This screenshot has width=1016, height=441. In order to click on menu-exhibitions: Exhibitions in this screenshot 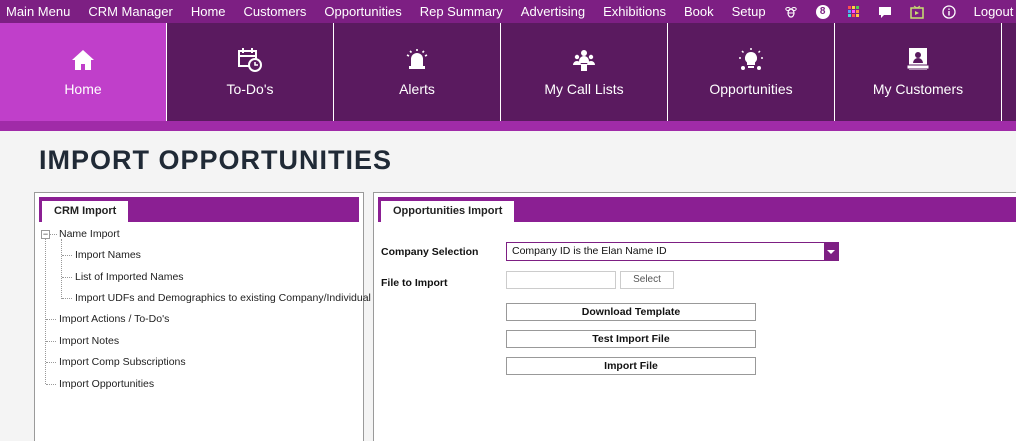, I will do `click(634, 11)`.